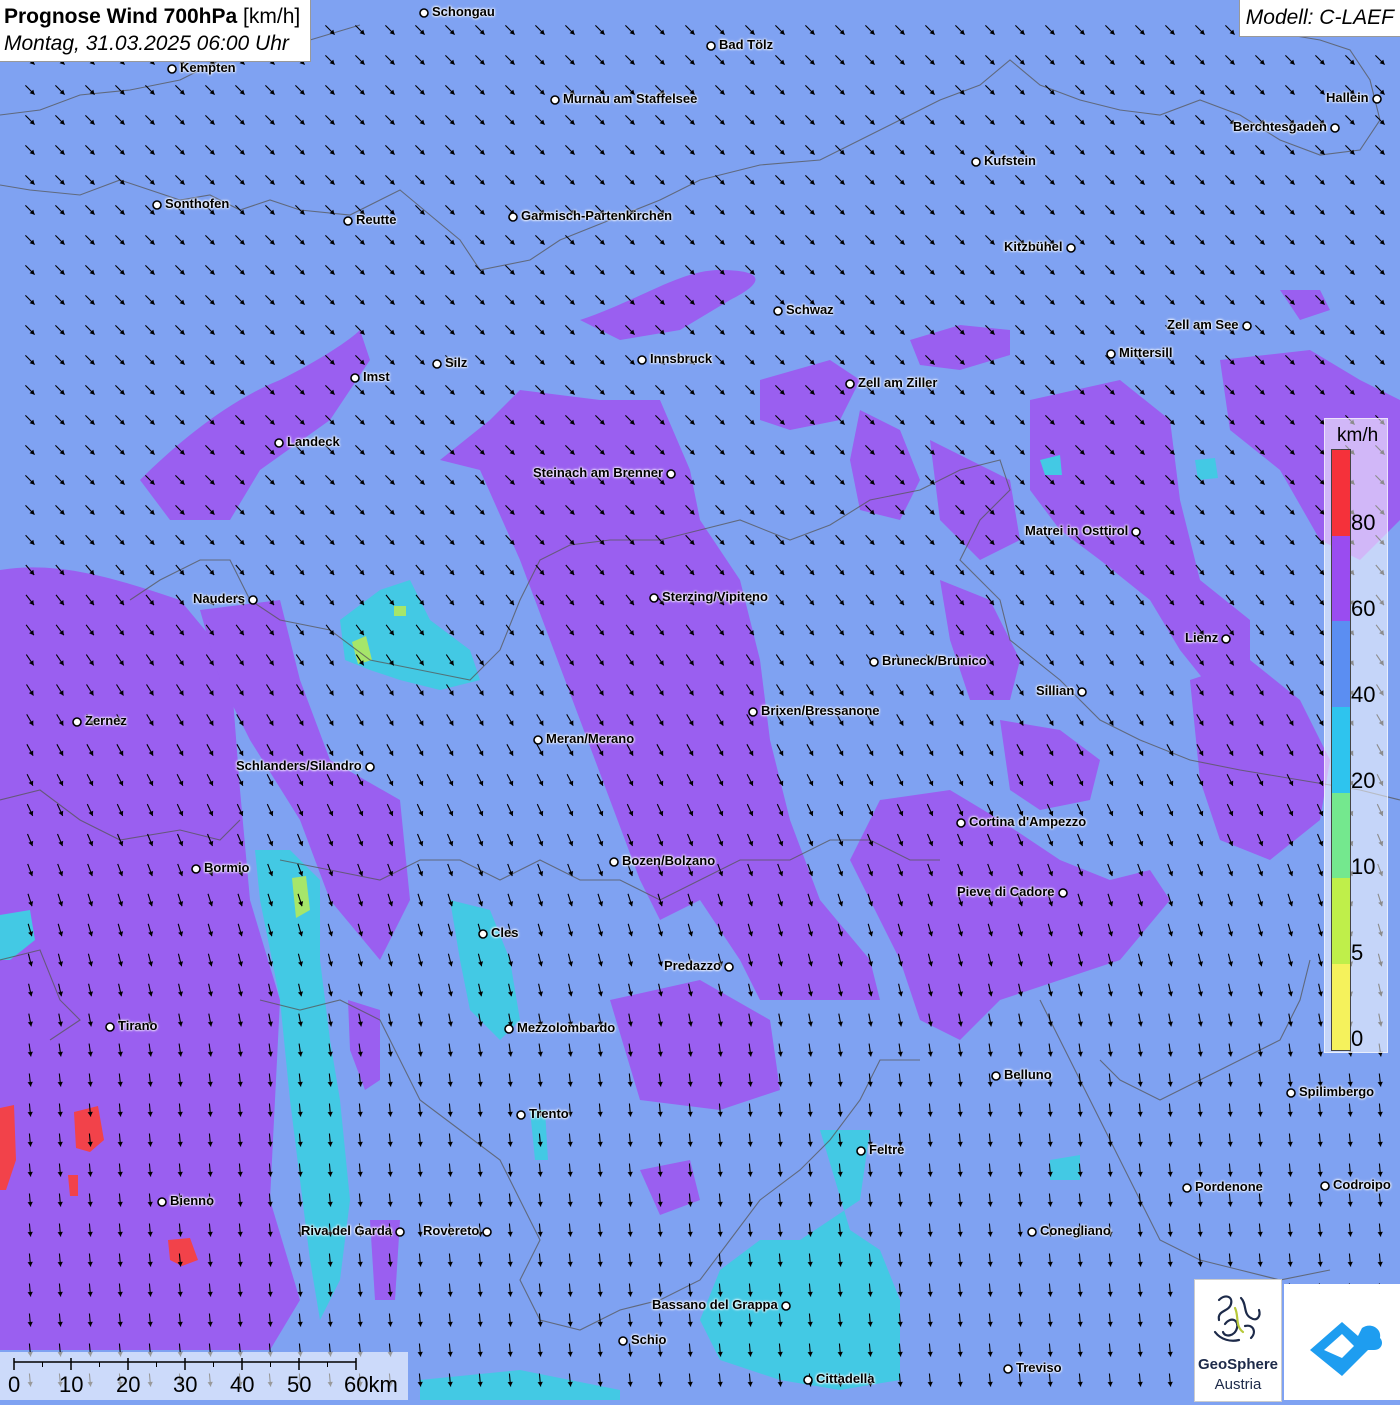 The height and width of the screenshot is (1405, 1400). What do you see at coordinates (192, 1200) in the screenshot?
I see `city-label: Bienno` at bounding box center [192, 1200].